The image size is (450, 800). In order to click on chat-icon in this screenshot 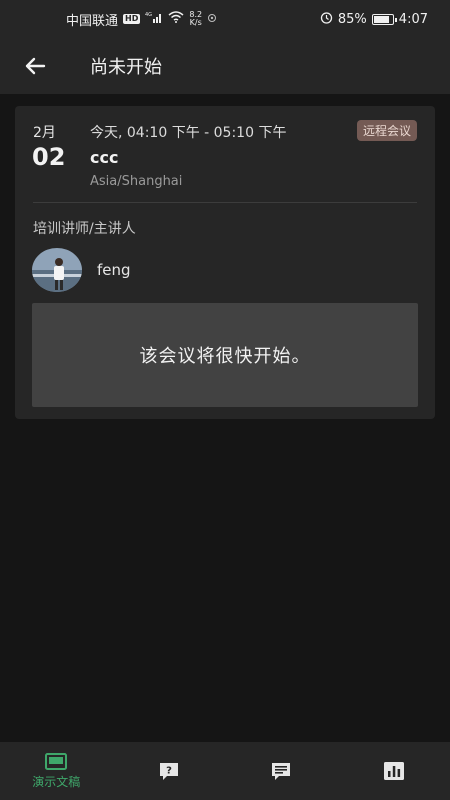, I will do `click(281, 771)`.